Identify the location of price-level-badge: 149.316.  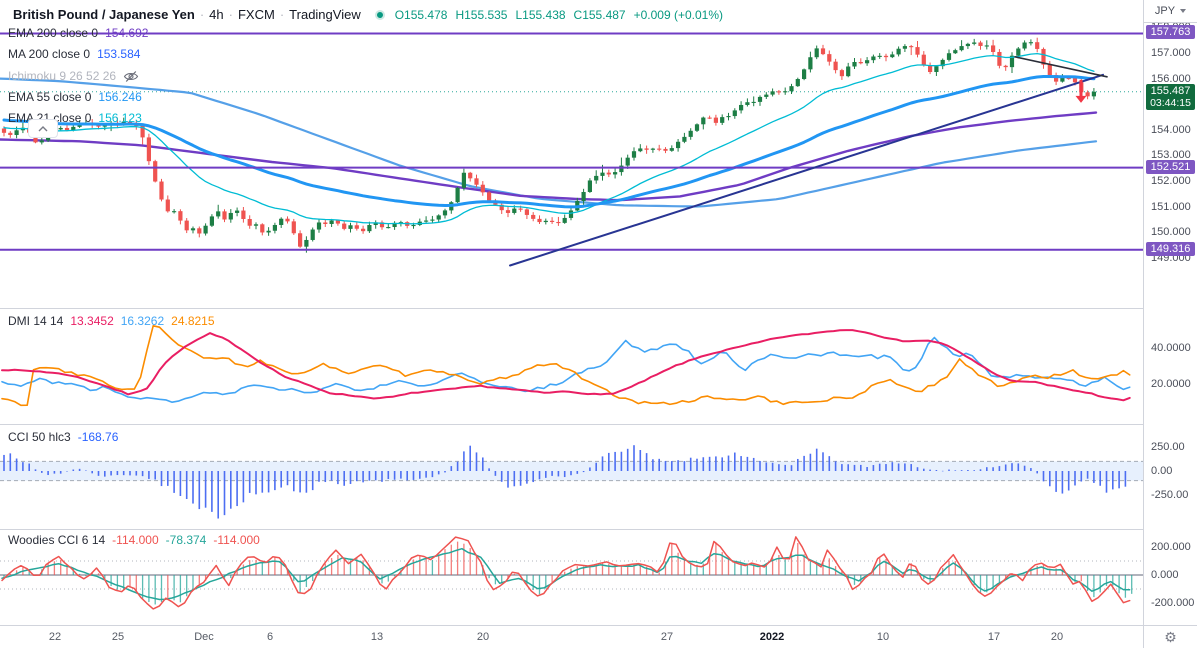
(1170, 248).